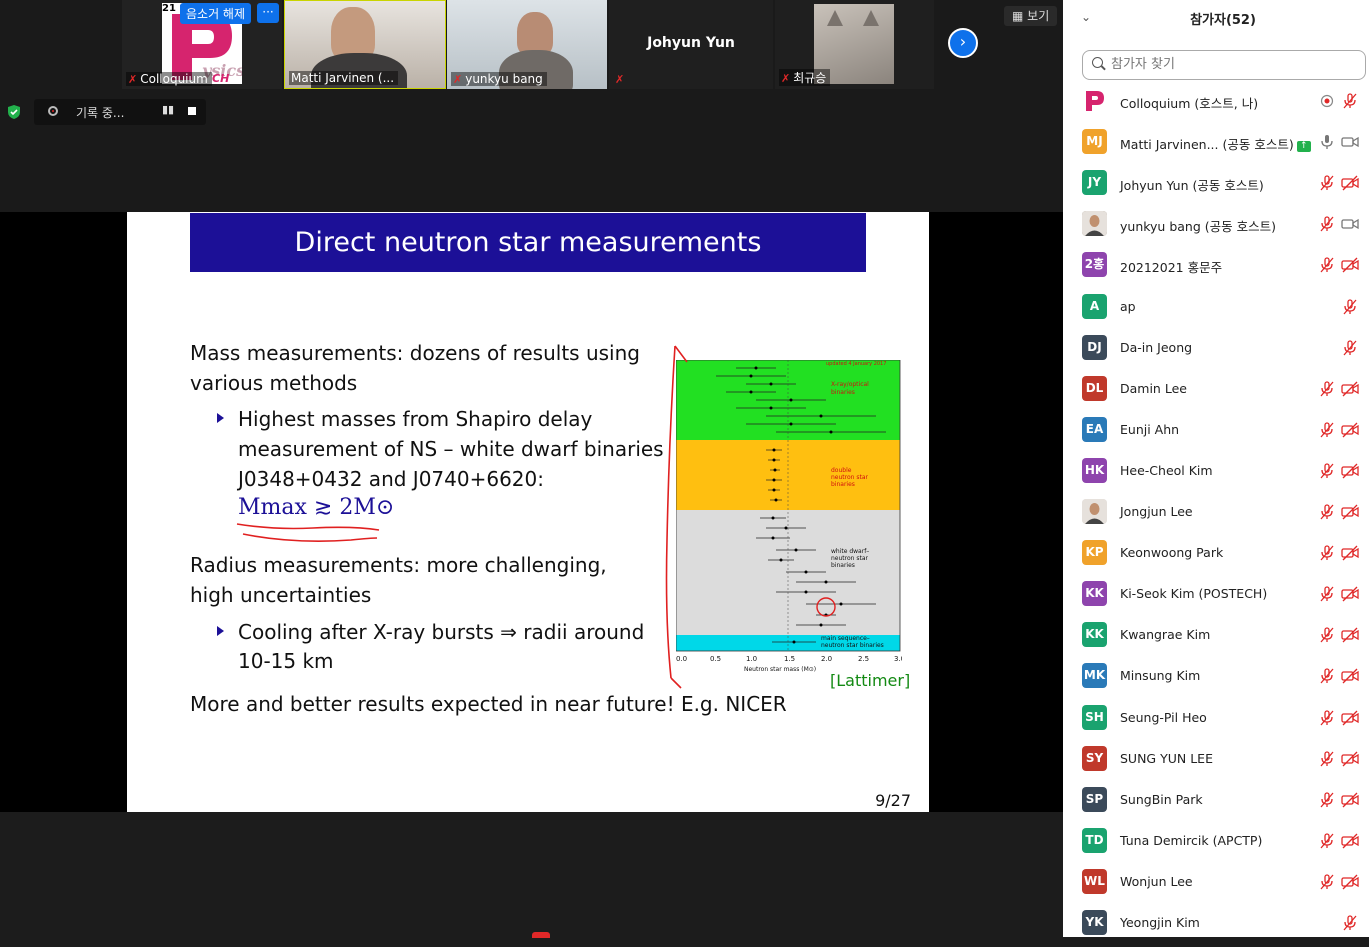  What do you see at coordinates (1216, 638) in the screenshot?
I see `participant-row: KK Kwangrae Kim` at bounding box center [1216, 638].